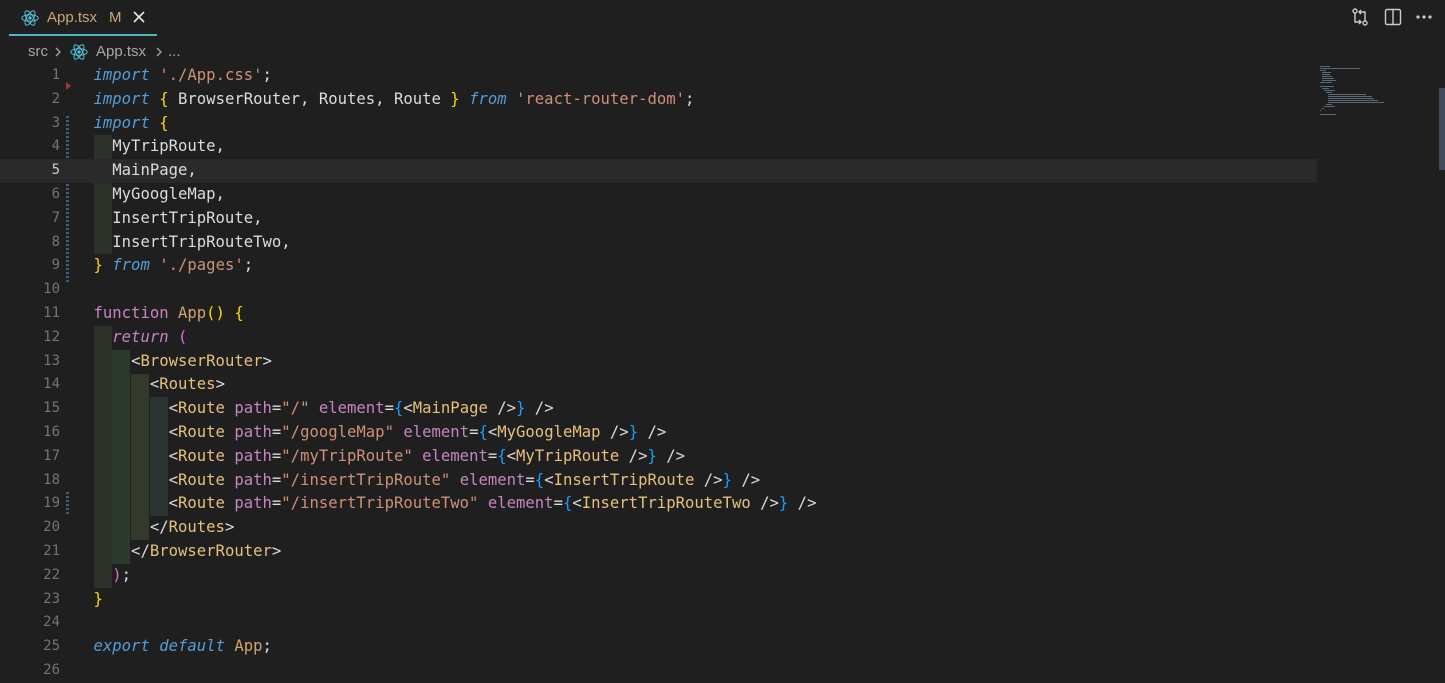 Image resolution: width=1445 pixels, height=683 pixels. Describe the element at coordinates (568, 455) in the screenshot. I see `code-token: MyTripRoute` at that location.